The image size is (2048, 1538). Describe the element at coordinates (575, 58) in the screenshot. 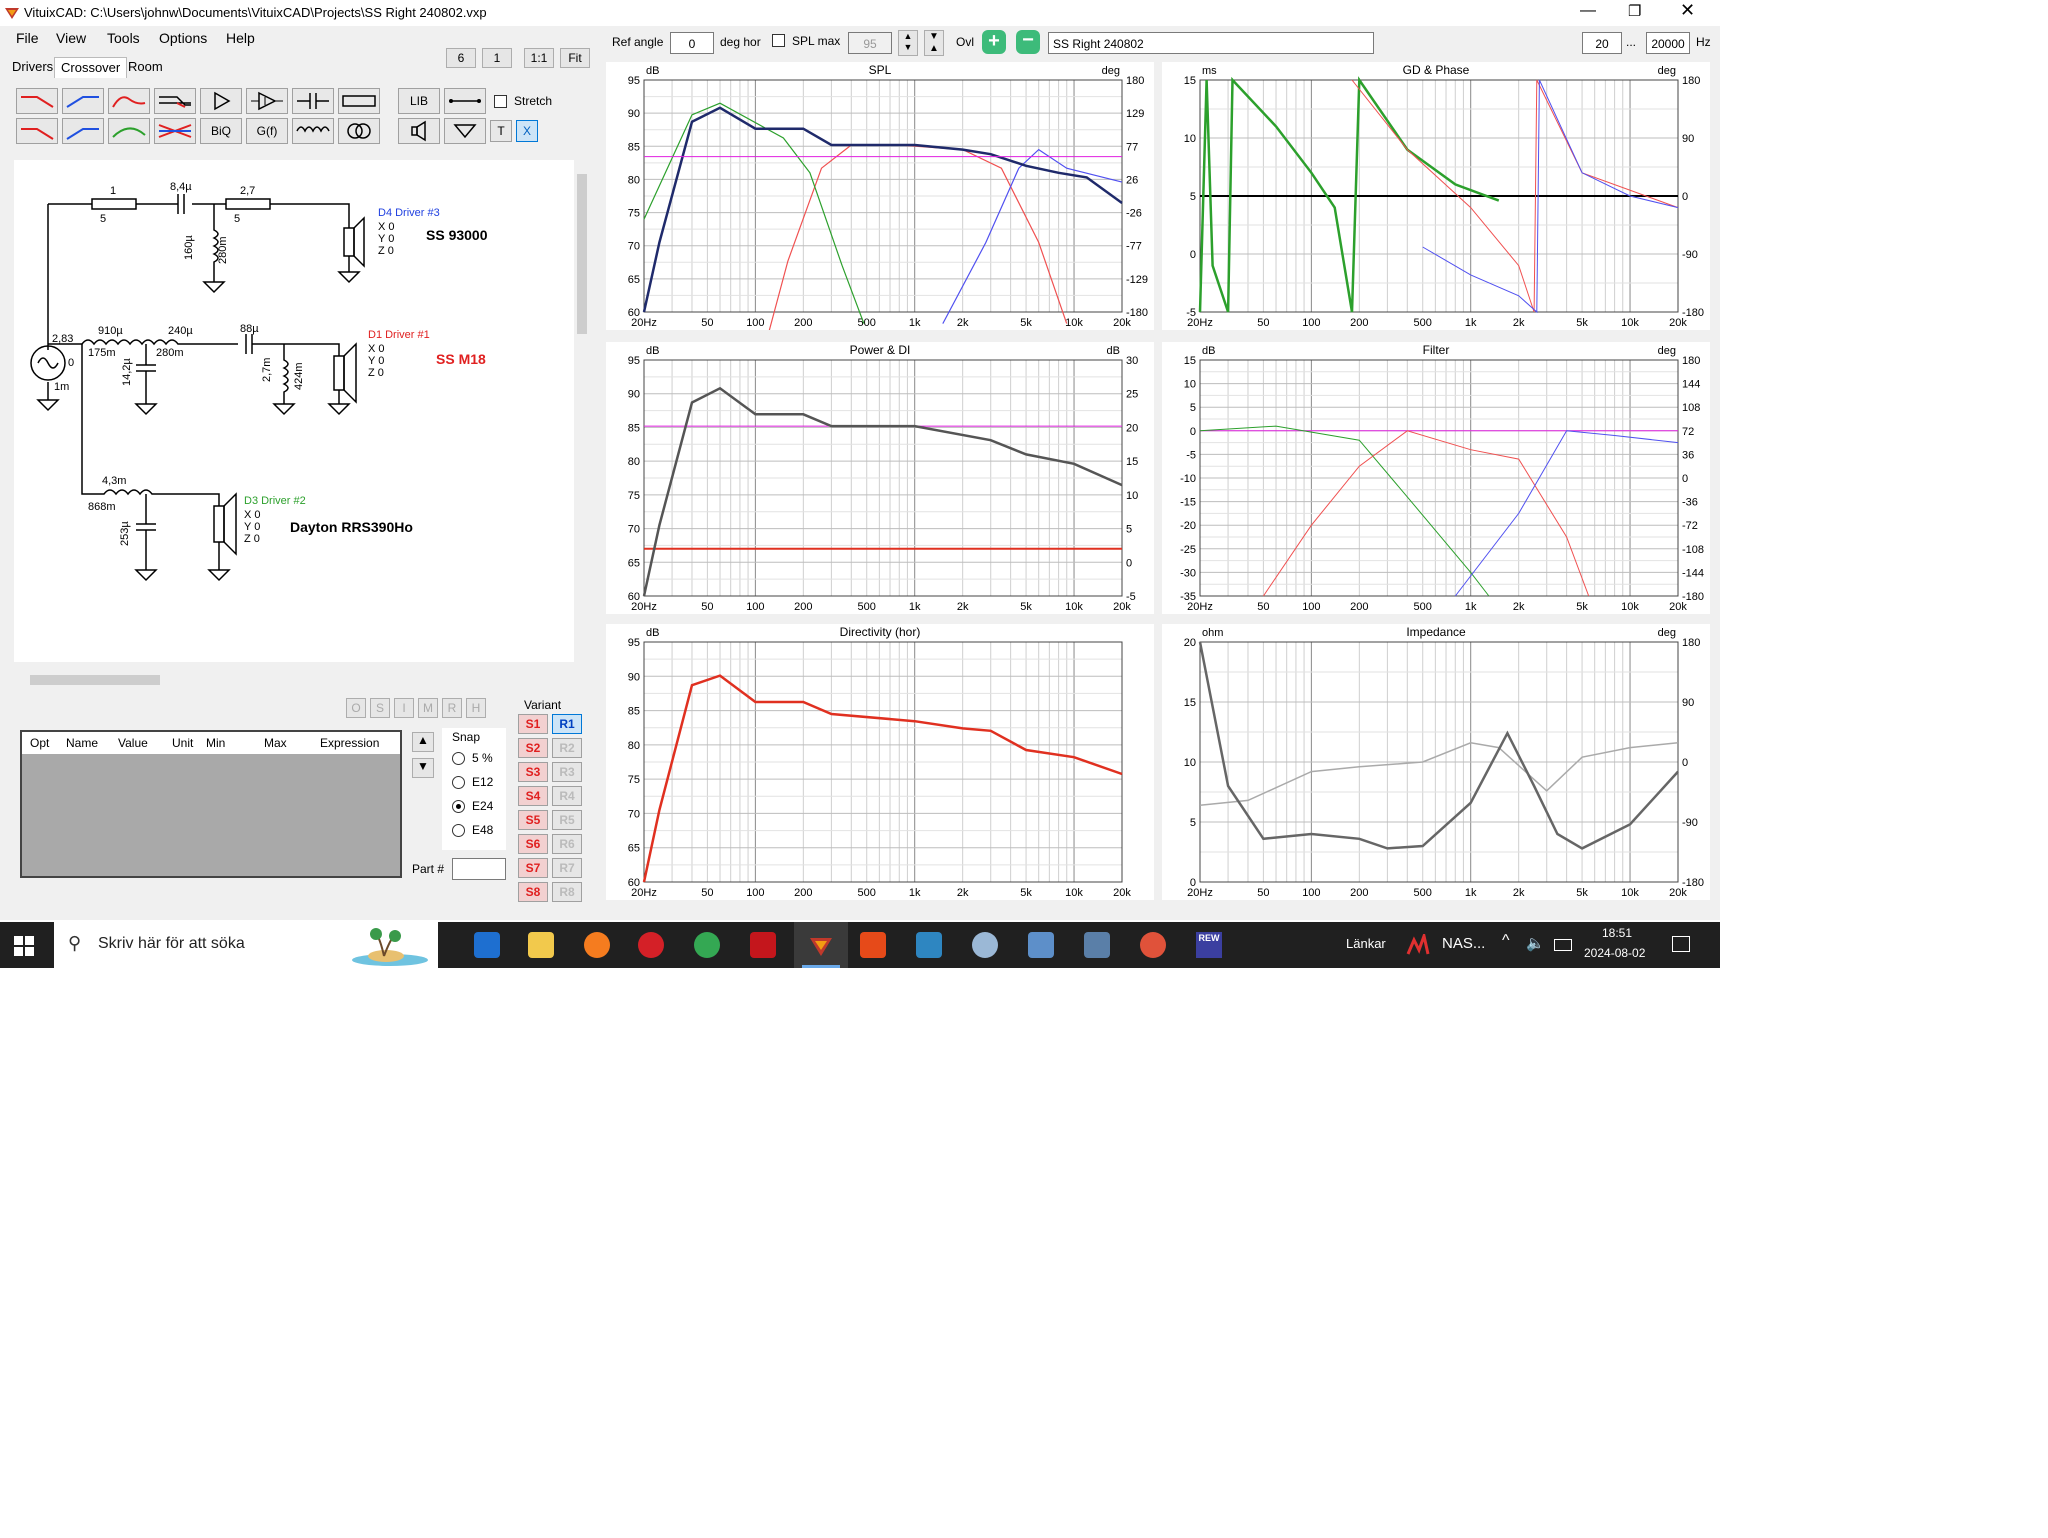

I see `zoom-fit-button: Fit` at that location.